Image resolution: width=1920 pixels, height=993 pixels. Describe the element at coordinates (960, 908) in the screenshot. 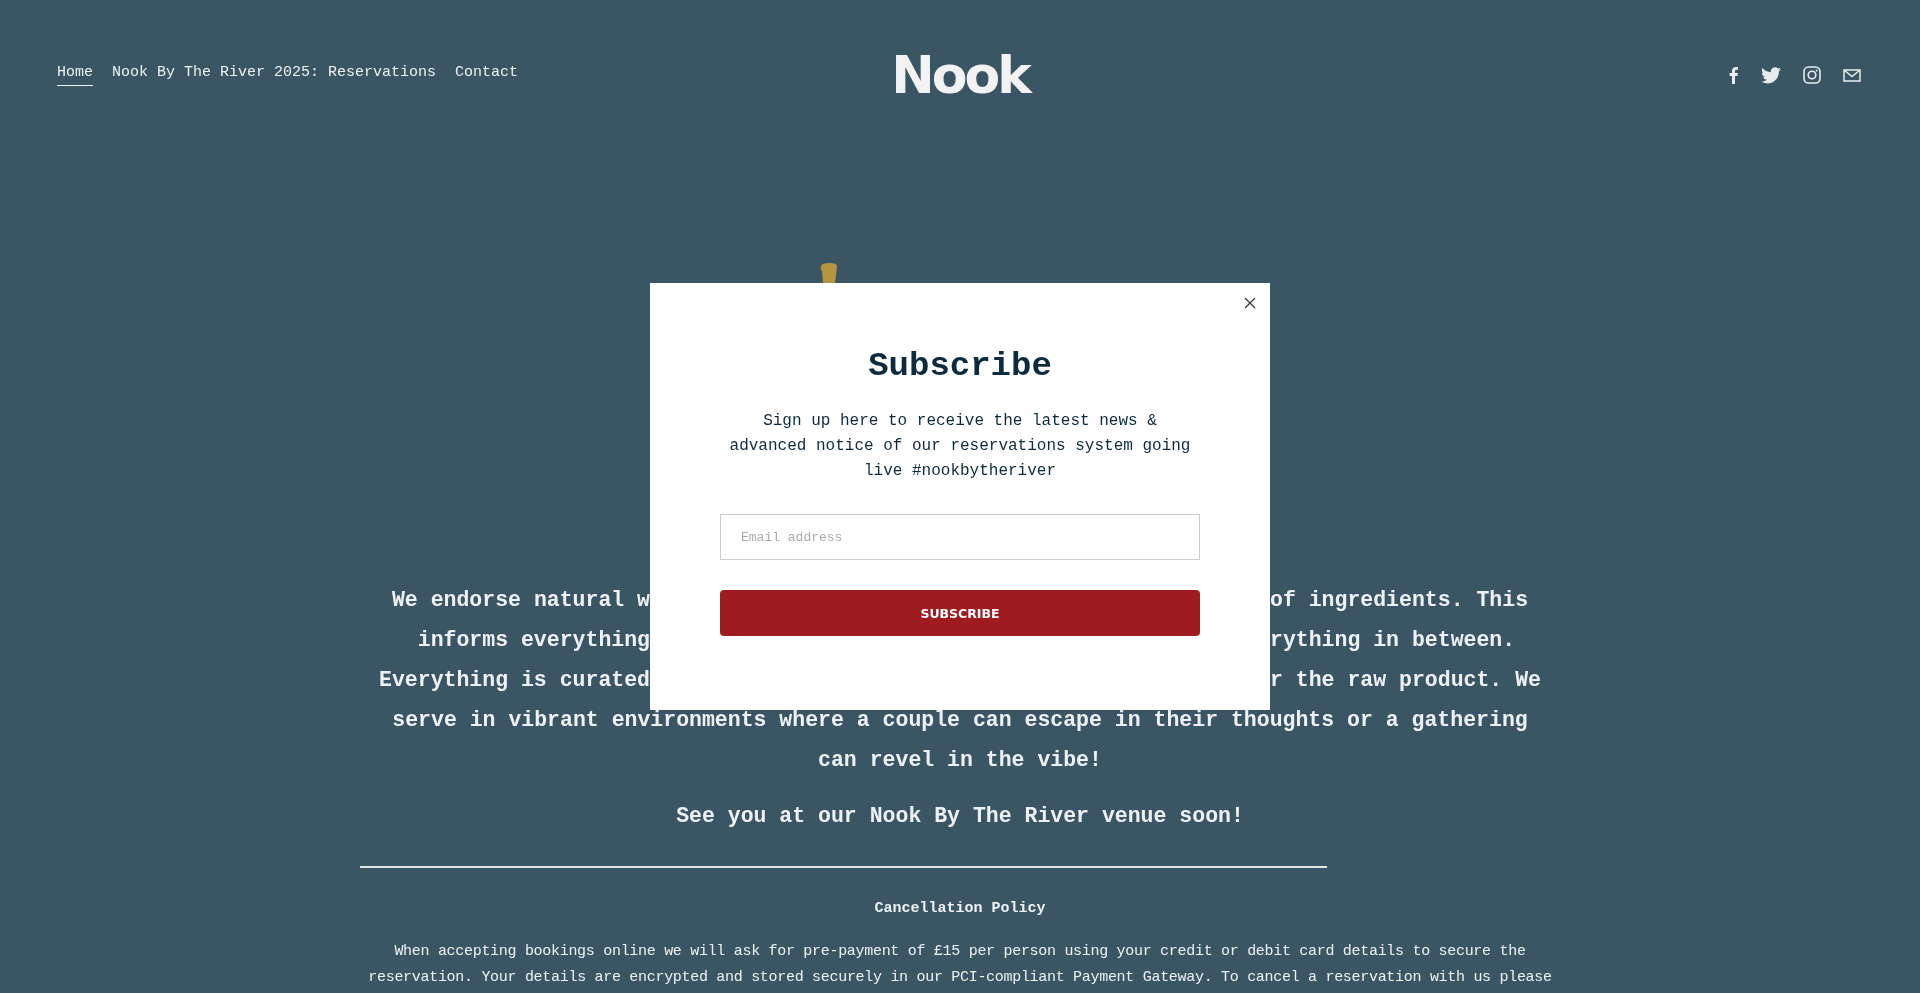

I see `policy-heading: Cancellation Policy` at that location.